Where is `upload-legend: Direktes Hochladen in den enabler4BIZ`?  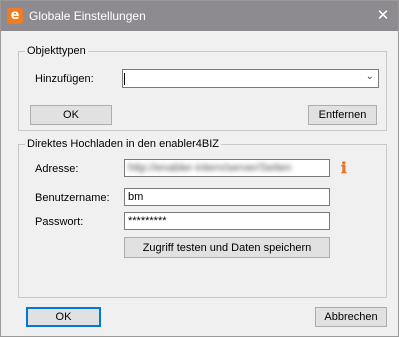
upload-legend: Direktes Hochladen in den enabler4BIZ is located at coordinates (123, 144).